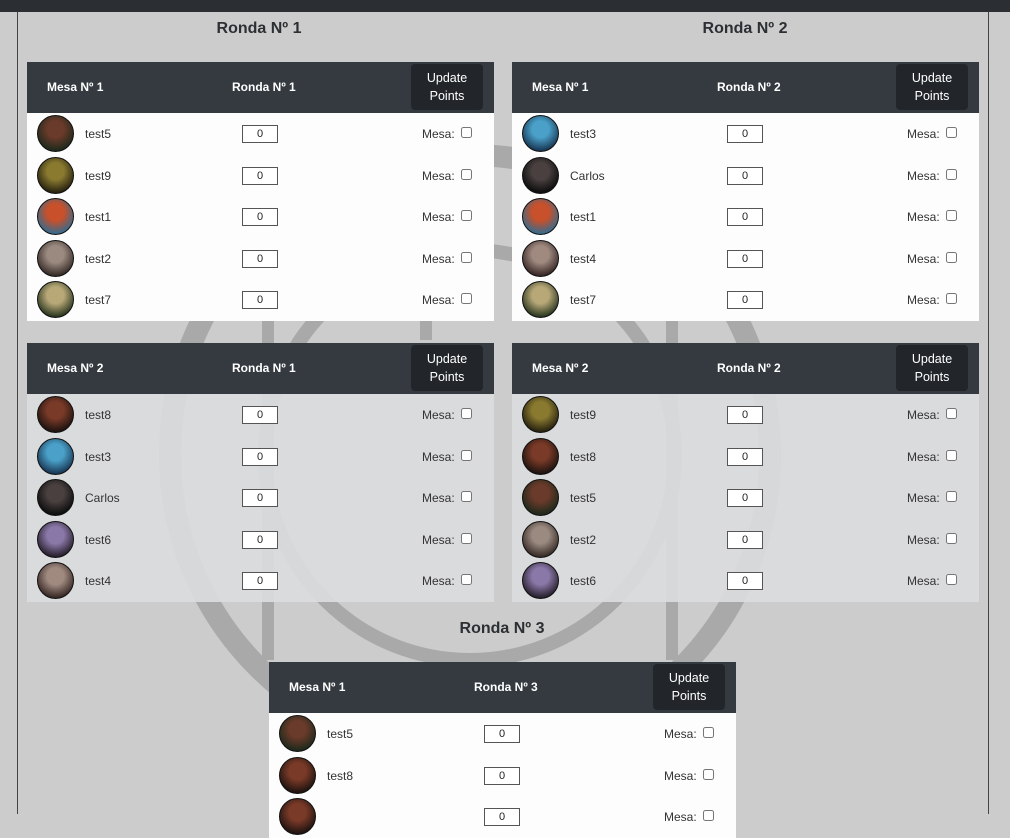  I want to click on avatar-knight-red, so click(55, 133).